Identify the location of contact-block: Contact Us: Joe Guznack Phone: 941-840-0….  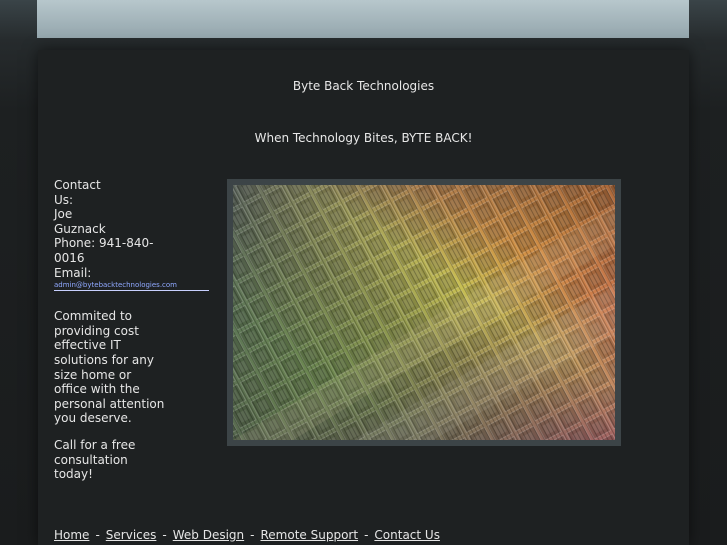
(104, 229).